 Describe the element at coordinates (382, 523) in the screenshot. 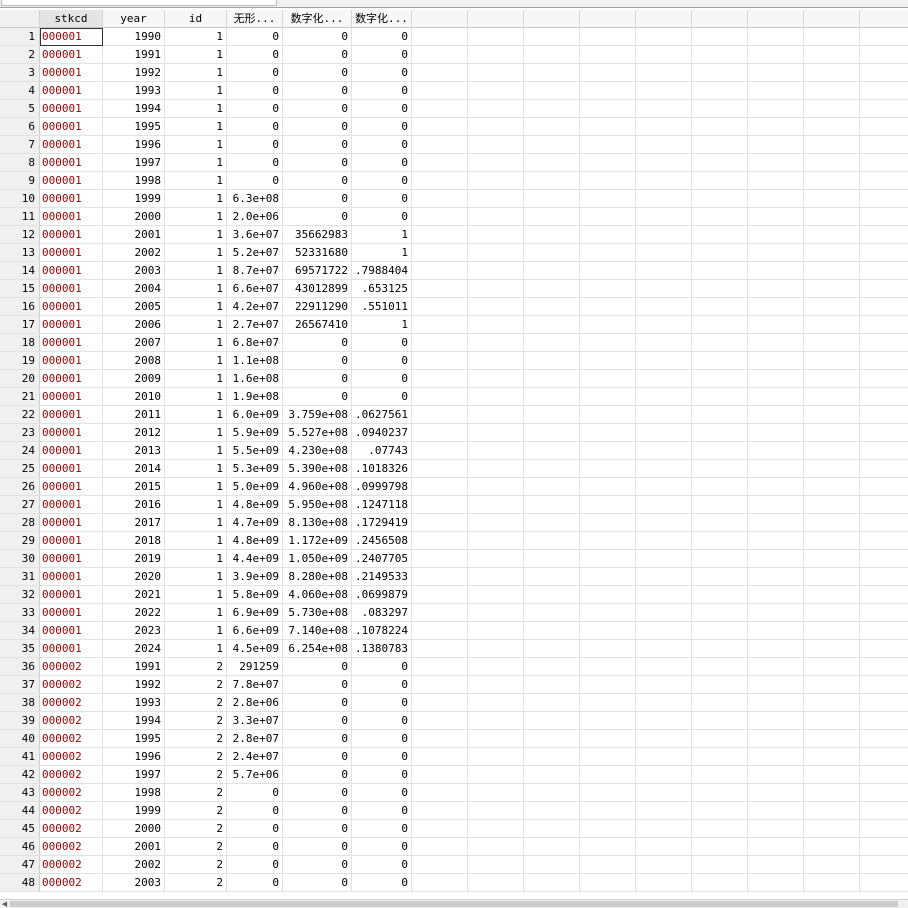

I see `cell-digital2: .1729419` at that location.